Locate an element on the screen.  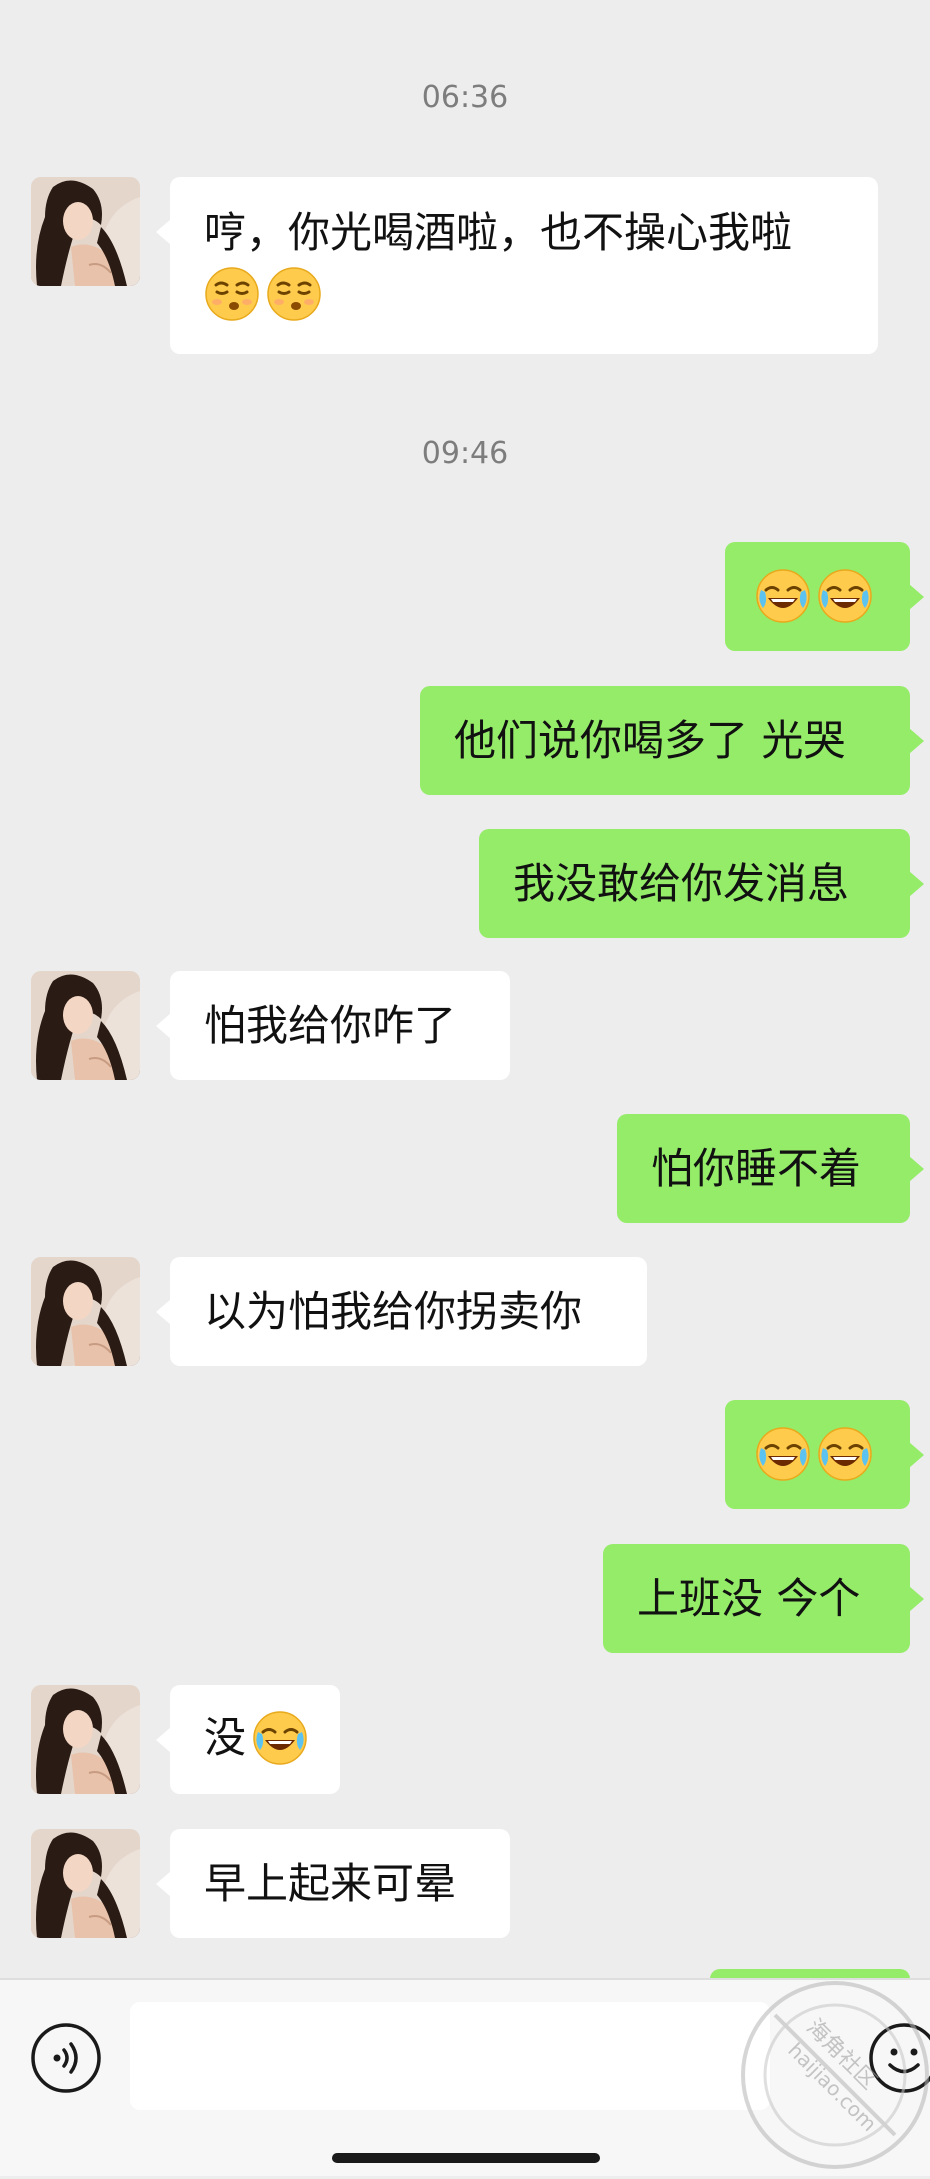
message-bubble-incoming: 以为怕我给你拐卖你 is located at coordinates (401, 1311).